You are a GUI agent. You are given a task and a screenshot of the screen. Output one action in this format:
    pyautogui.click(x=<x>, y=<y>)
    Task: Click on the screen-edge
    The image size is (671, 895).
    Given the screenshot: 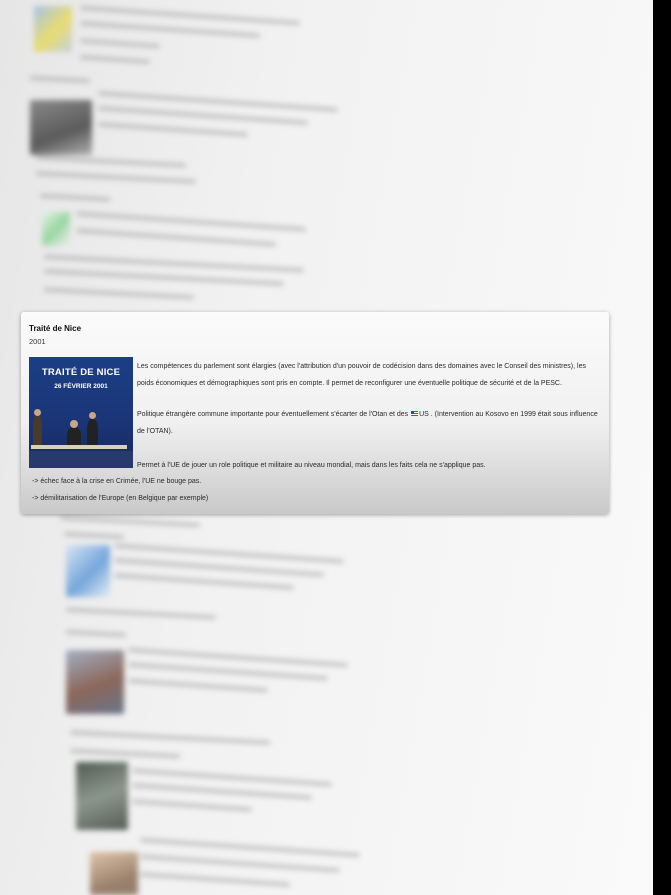 What is the action you would take?
    pyautogui.click(x=662, y=447)
    